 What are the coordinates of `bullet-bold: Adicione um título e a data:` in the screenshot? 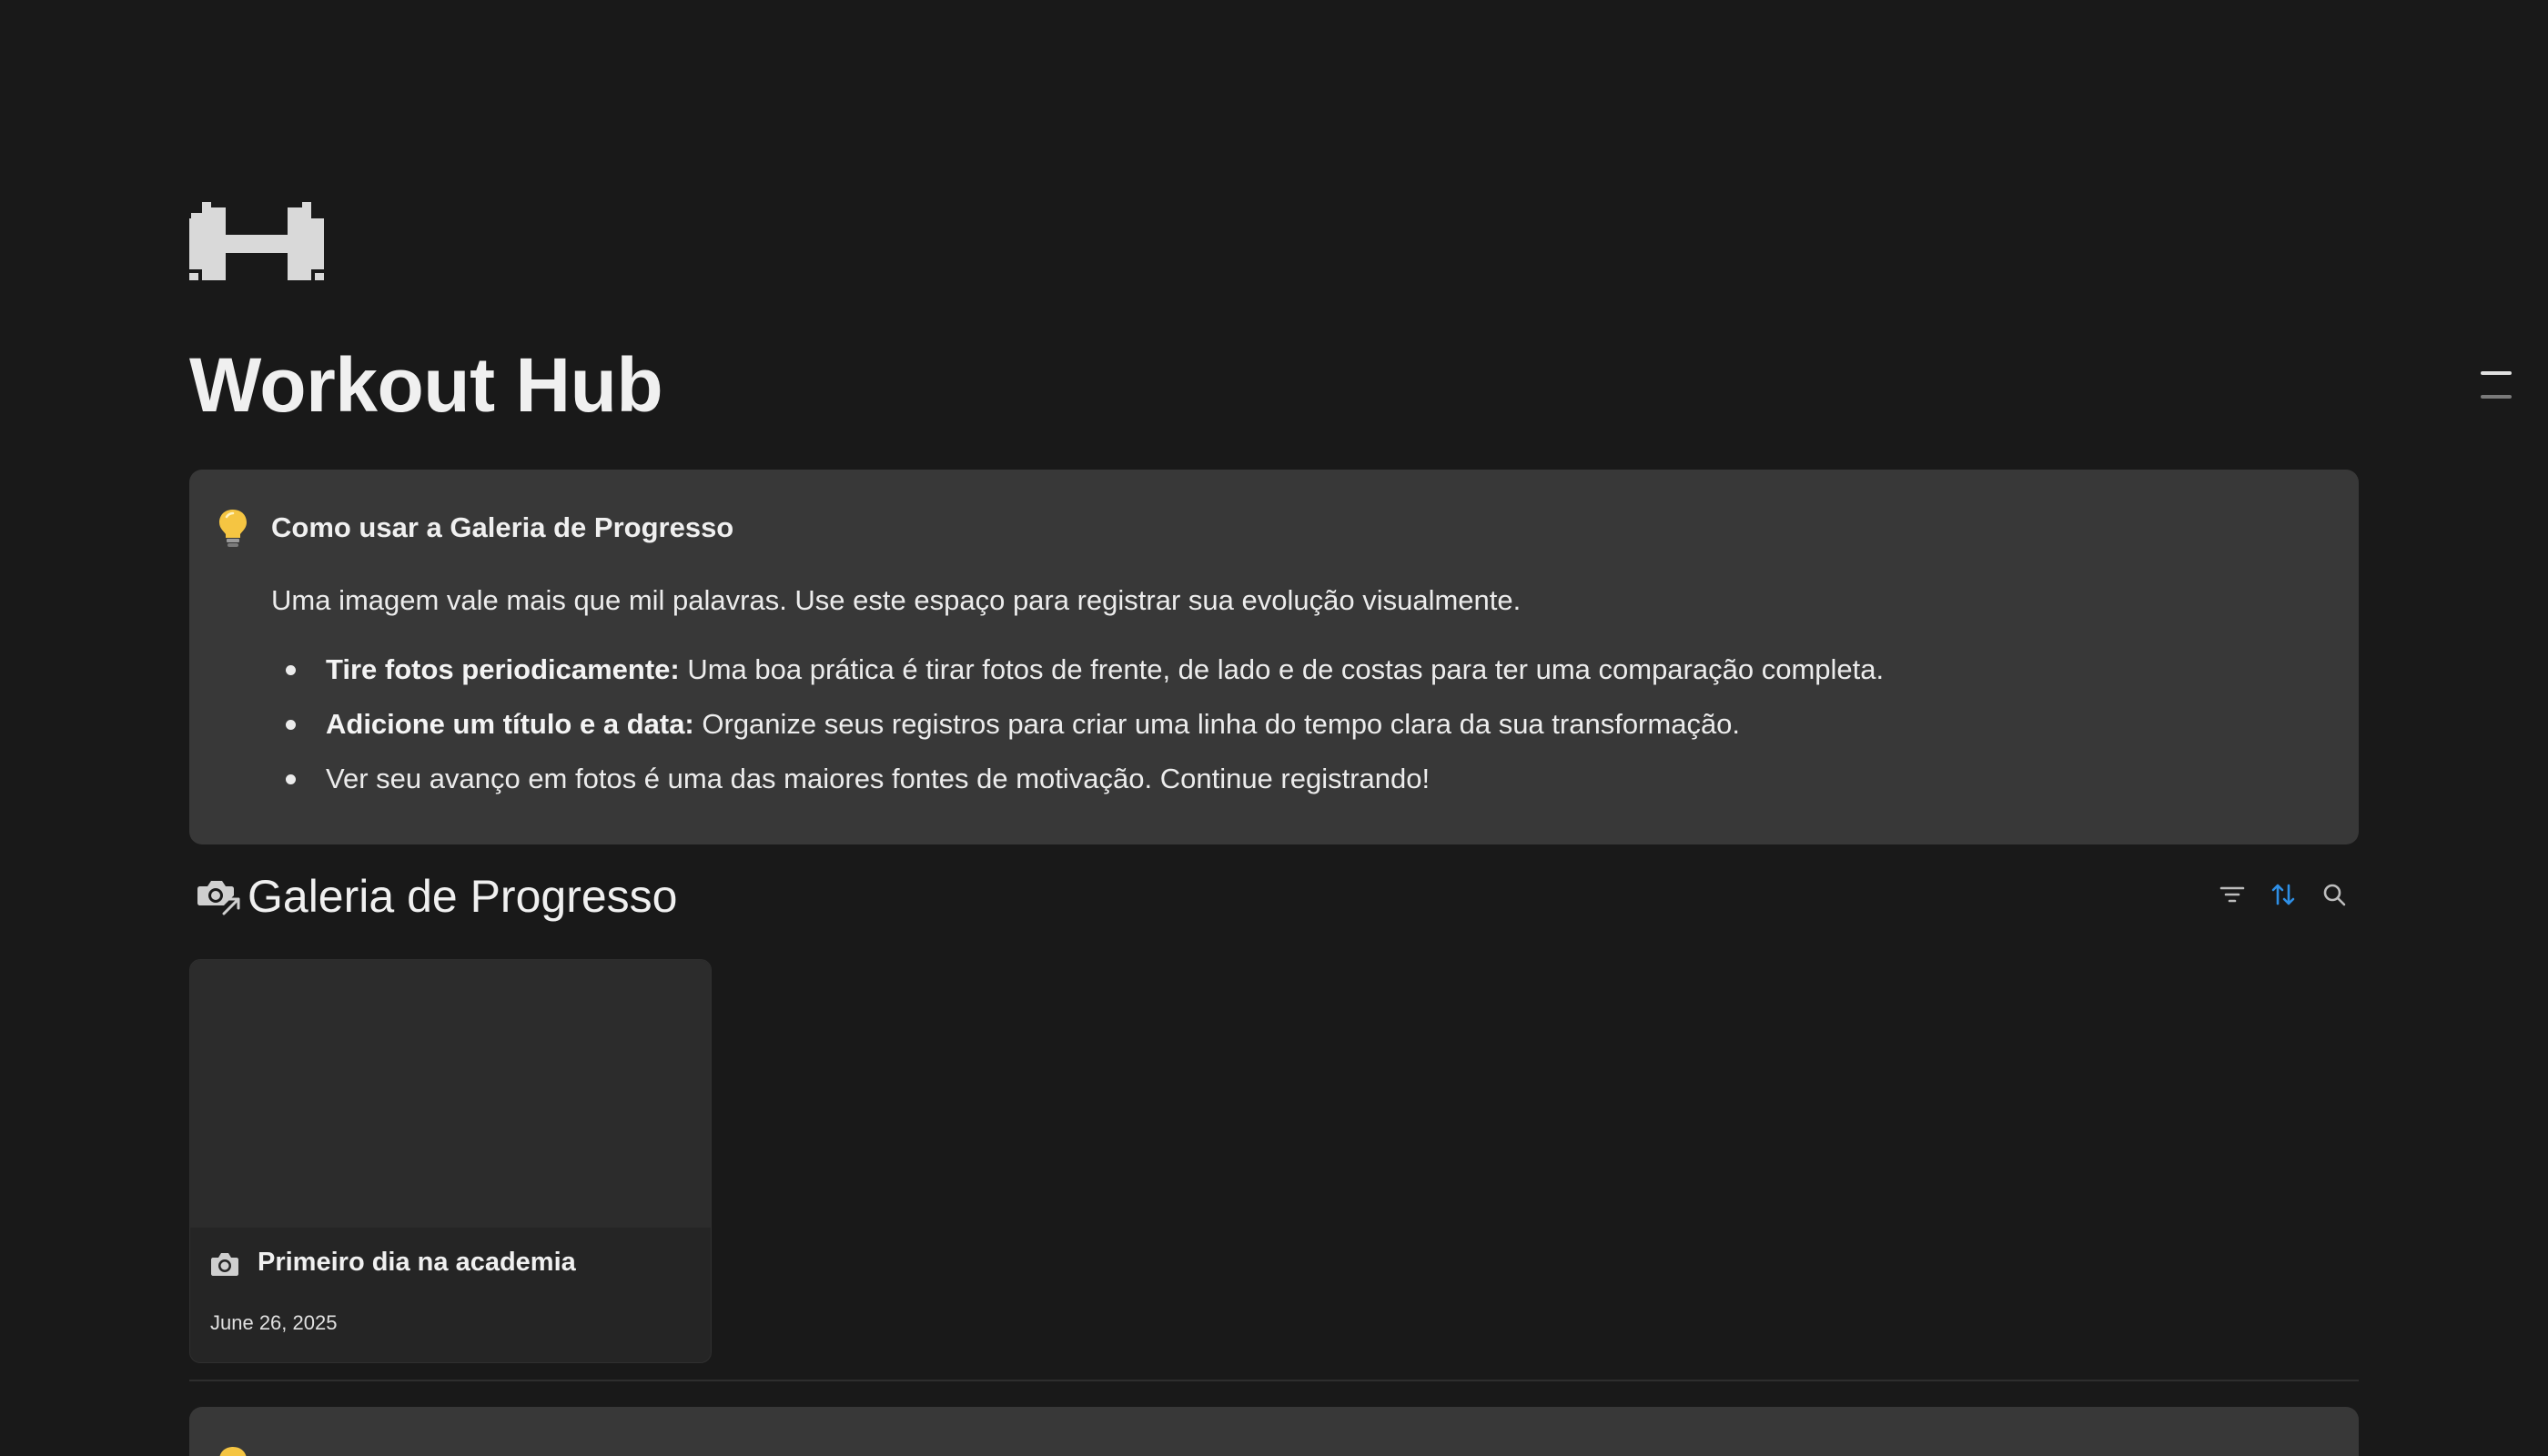 It's located at (510, 724).